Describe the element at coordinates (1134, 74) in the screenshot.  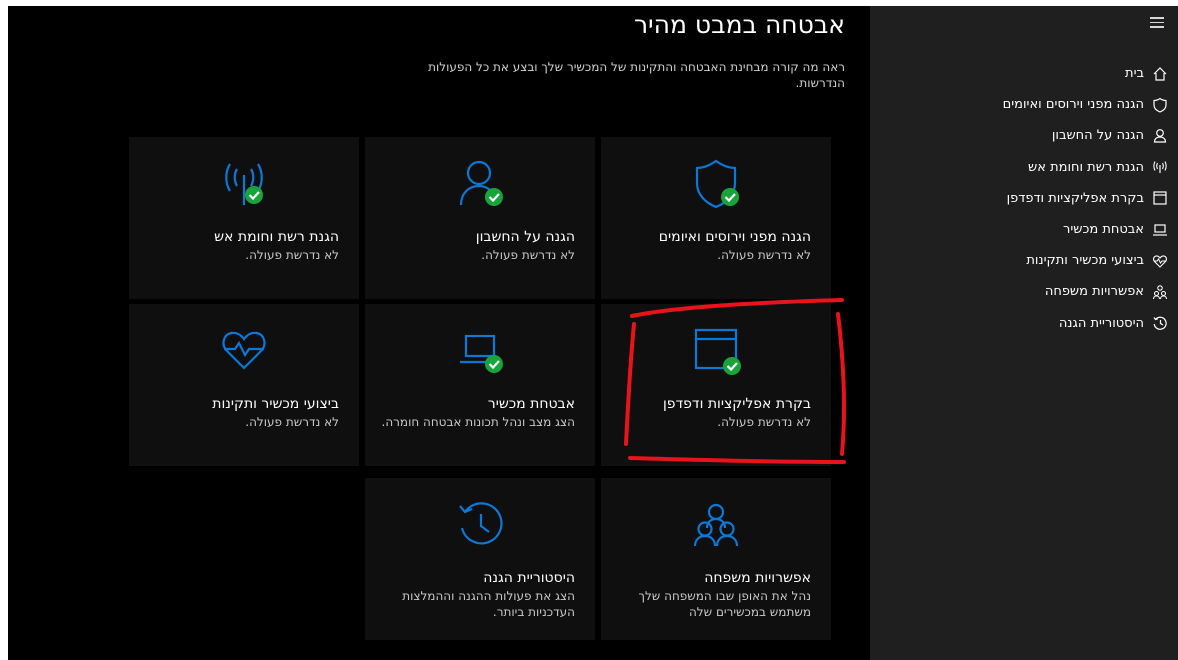
I see `sidebar-item-label: בית` at that location.